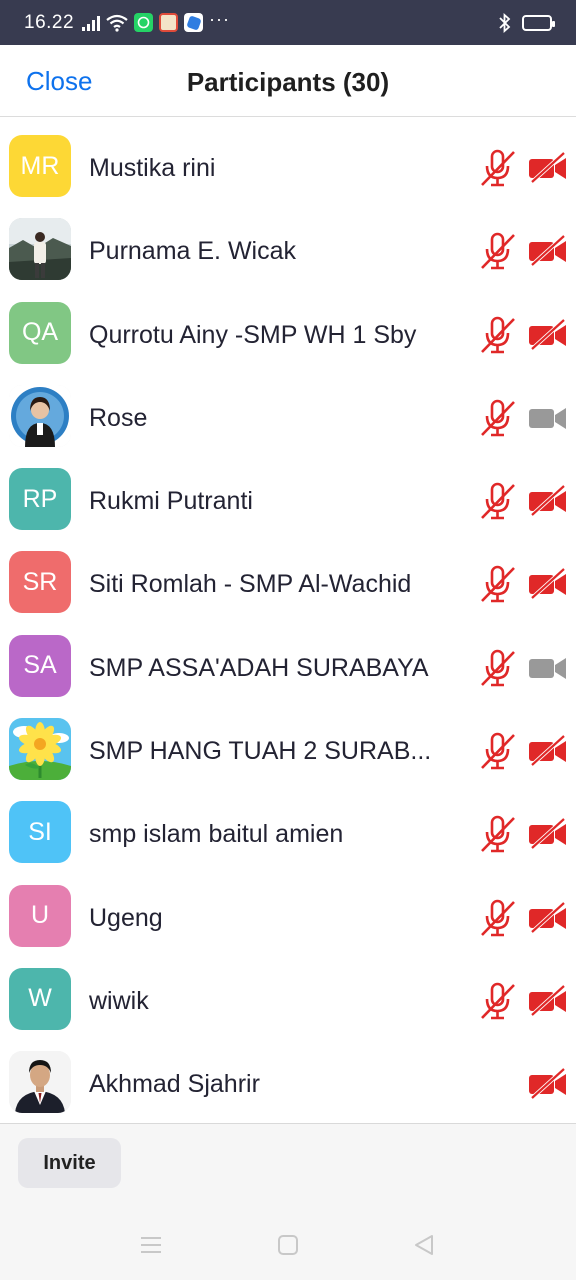 Image resolution: width=576 pixels, height=1280 pixels. I want to click on participant-name: Rose, so click(118, 417).